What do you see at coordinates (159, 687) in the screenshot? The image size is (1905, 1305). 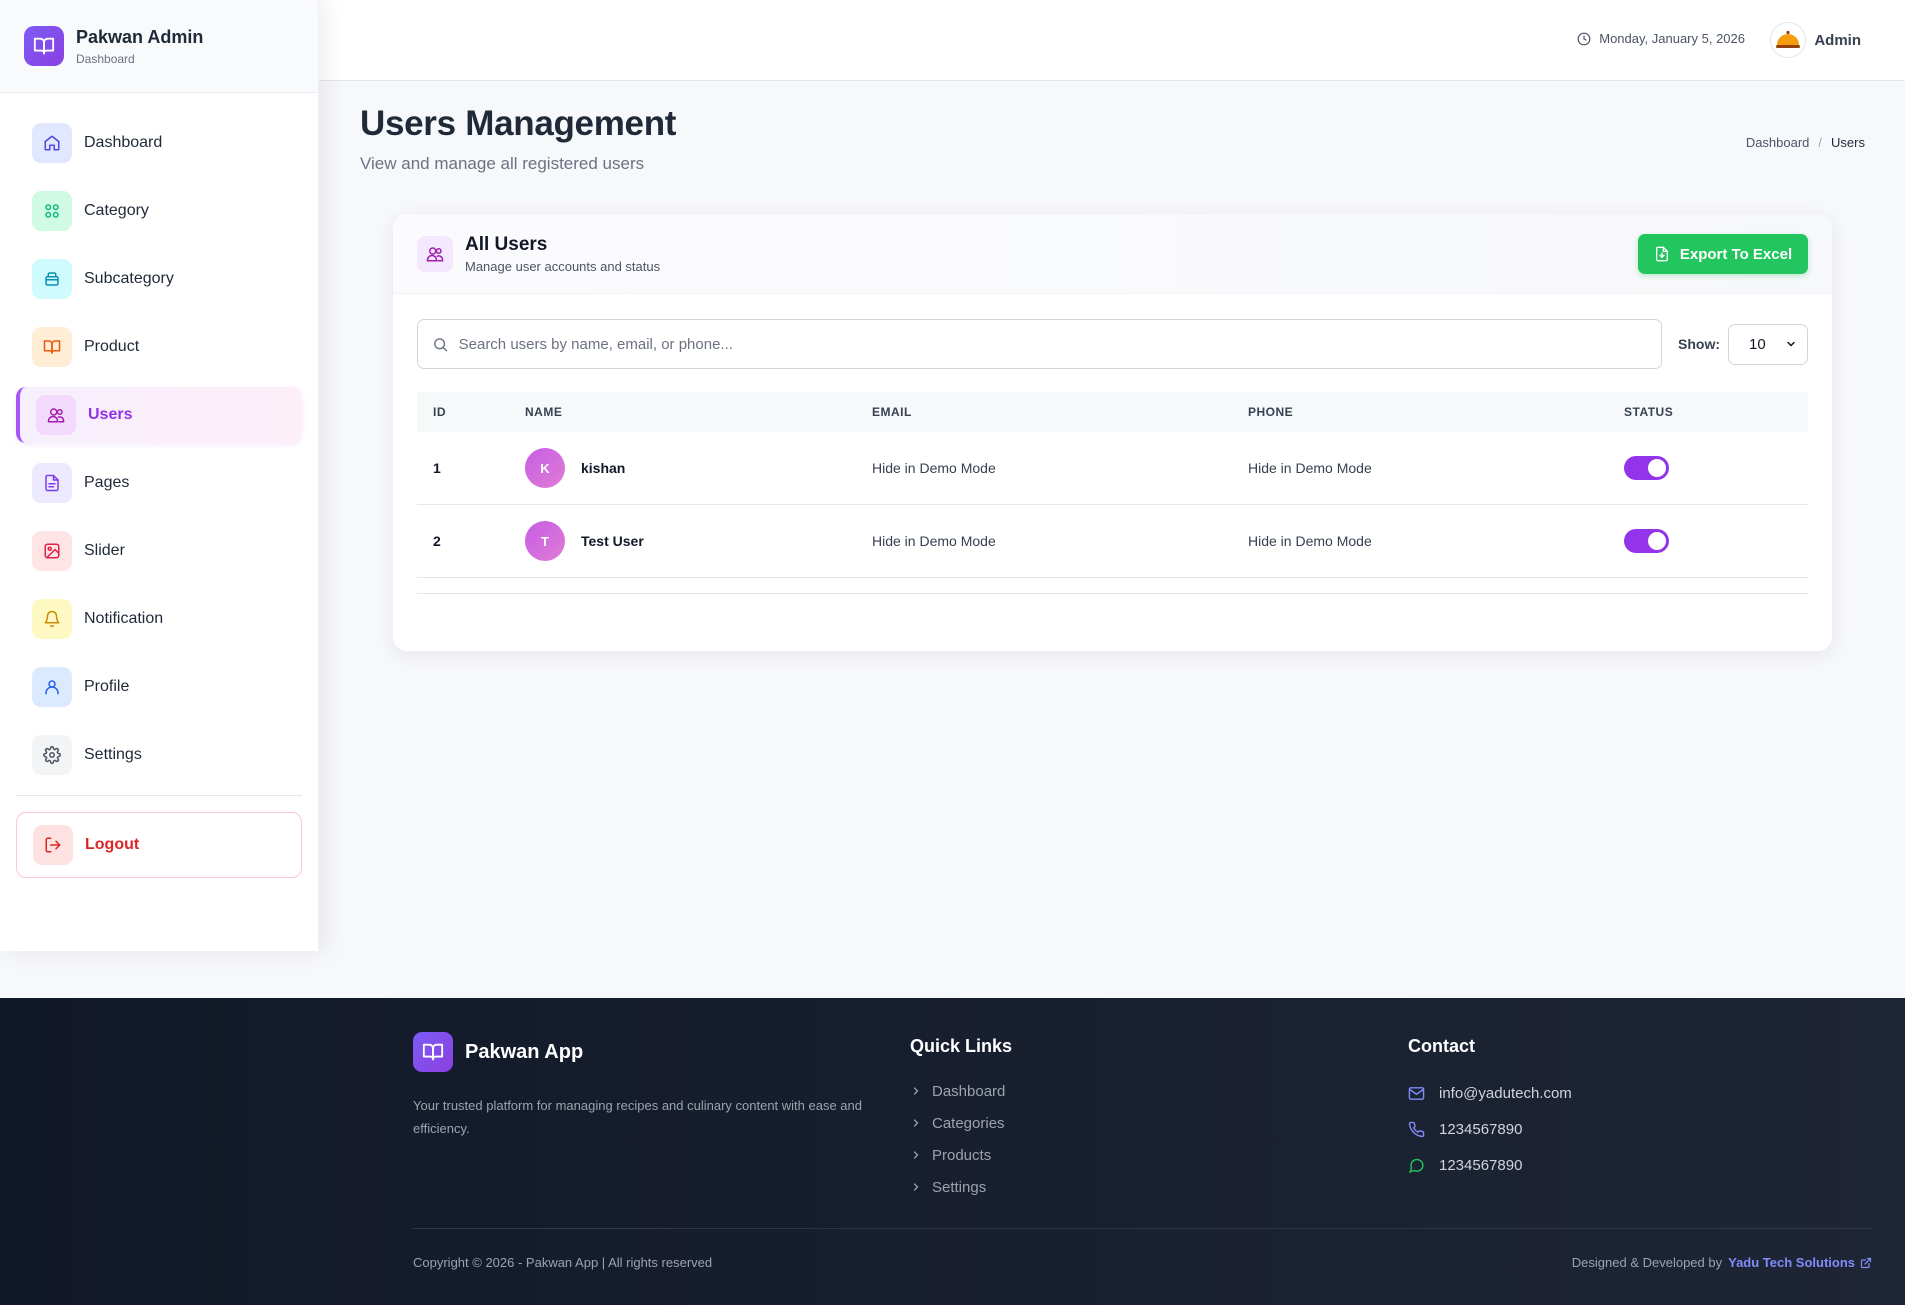 I see `sidebar-item-profile: Profile` at bounding box center [159, 687].